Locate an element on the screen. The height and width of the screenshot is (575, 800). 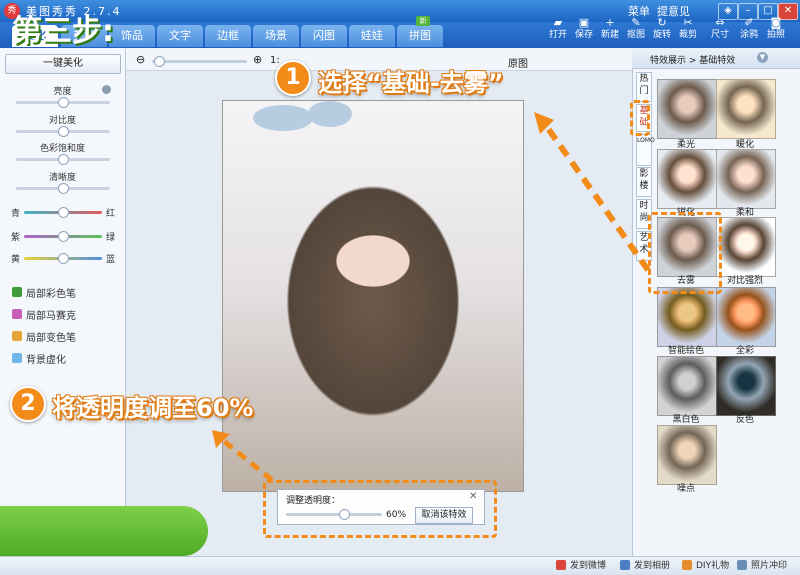
camera-icon: ◙ is located at coordinates (776, 22).